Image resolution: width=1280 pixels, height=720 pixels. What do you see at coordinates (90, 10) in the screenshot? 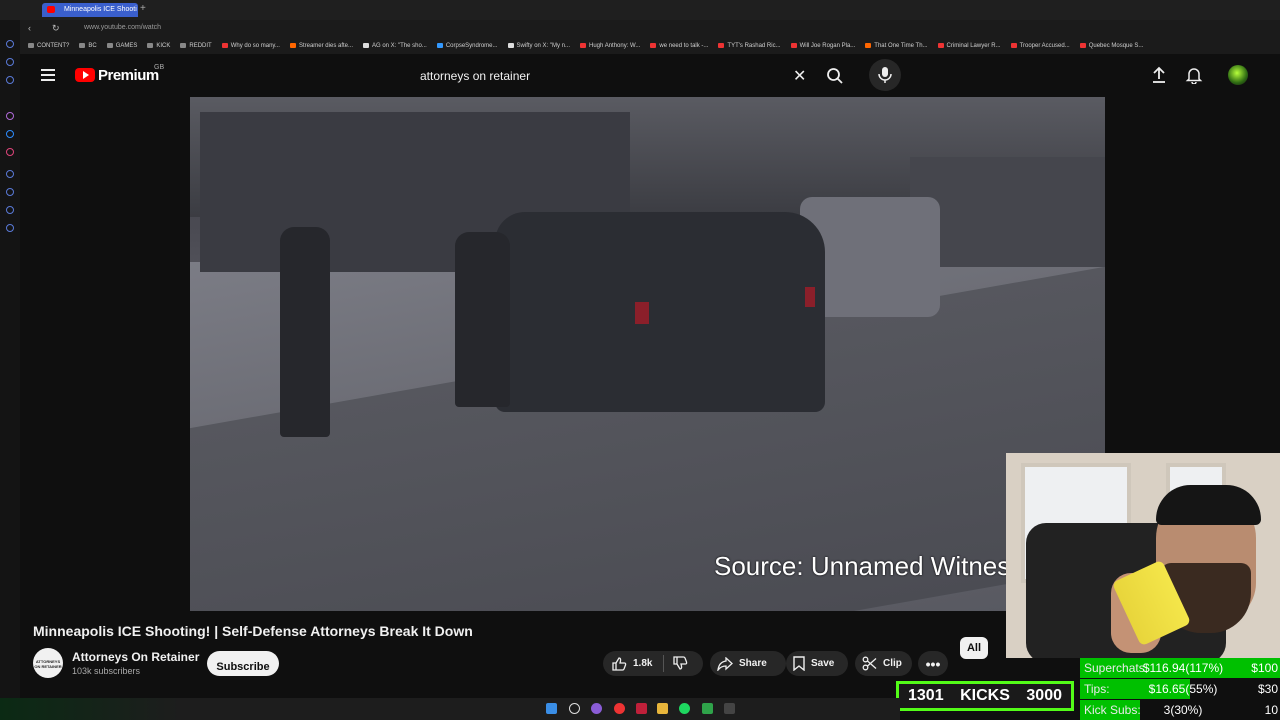
I see `browser-tab-active: Minneapolis ICE Shooti` at bounding box center [90, 10].